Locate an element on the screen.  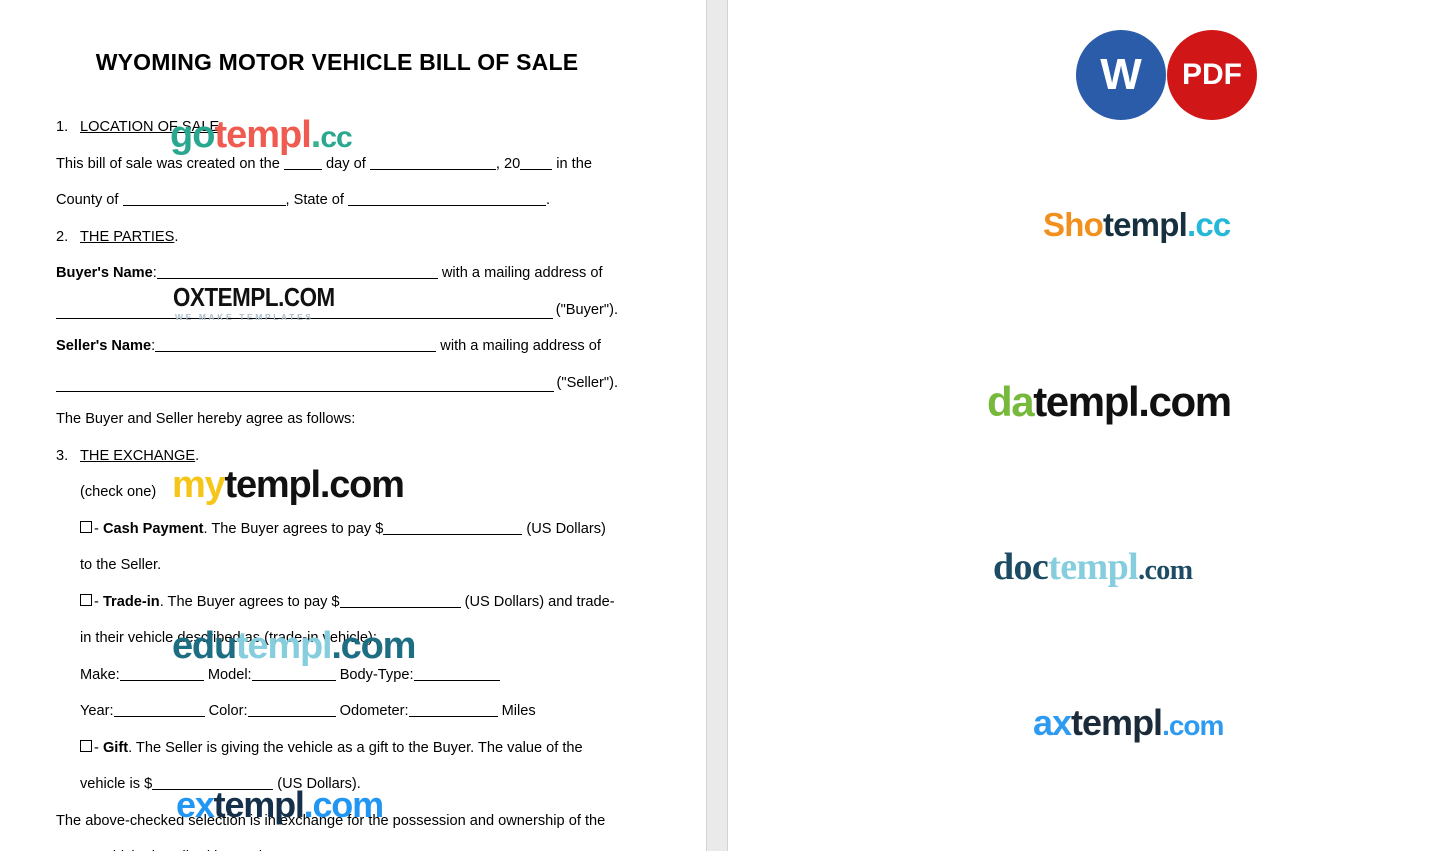
watermark-doctempl: doctempl.com is located at coordinates (1093, 567).